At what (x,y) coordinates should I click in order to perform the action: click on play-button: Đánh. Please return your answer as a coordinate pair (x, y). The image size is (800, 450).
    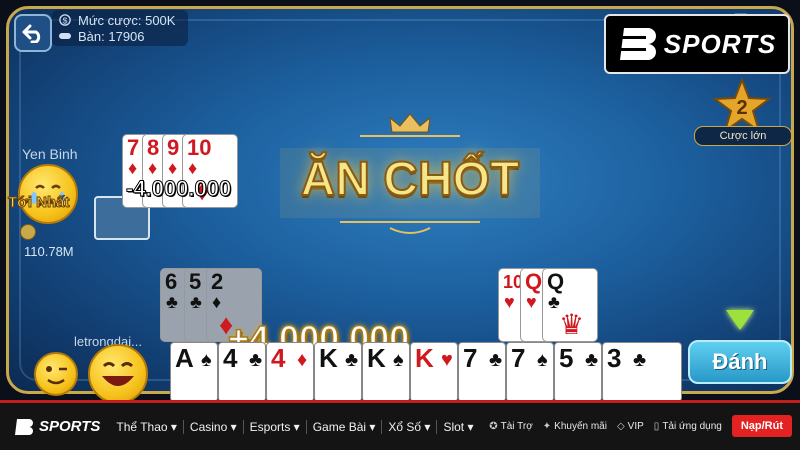
    Looking at the image, I should click on (740, 362).